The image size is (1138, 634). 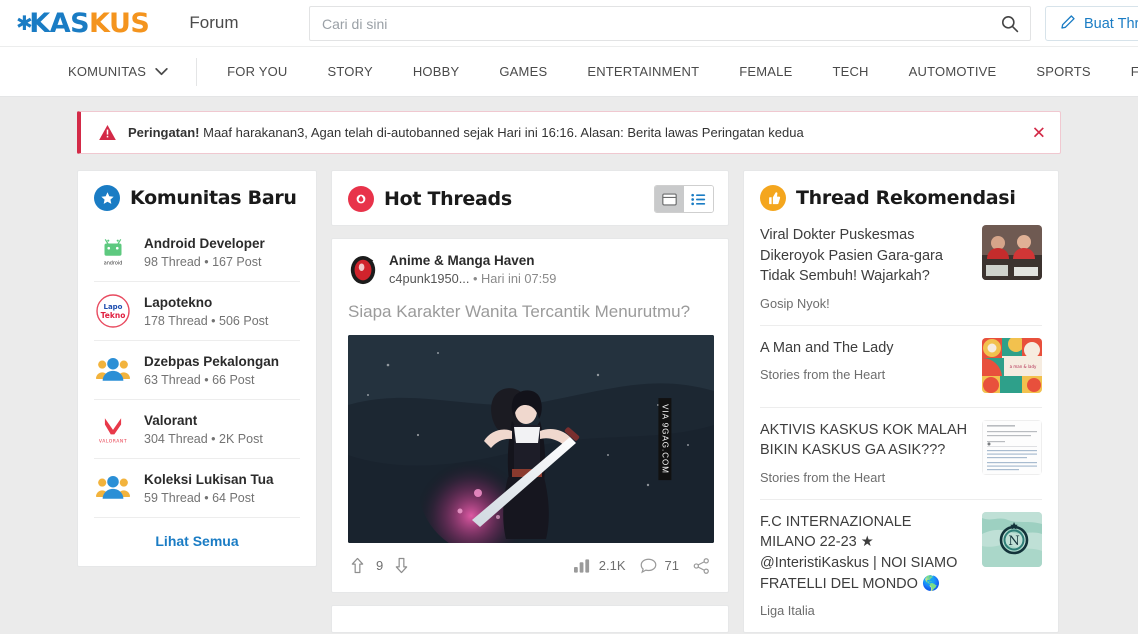 I want to click on nav-item-automotive: AUTOMOTIVE, so click(x=953, y=71).